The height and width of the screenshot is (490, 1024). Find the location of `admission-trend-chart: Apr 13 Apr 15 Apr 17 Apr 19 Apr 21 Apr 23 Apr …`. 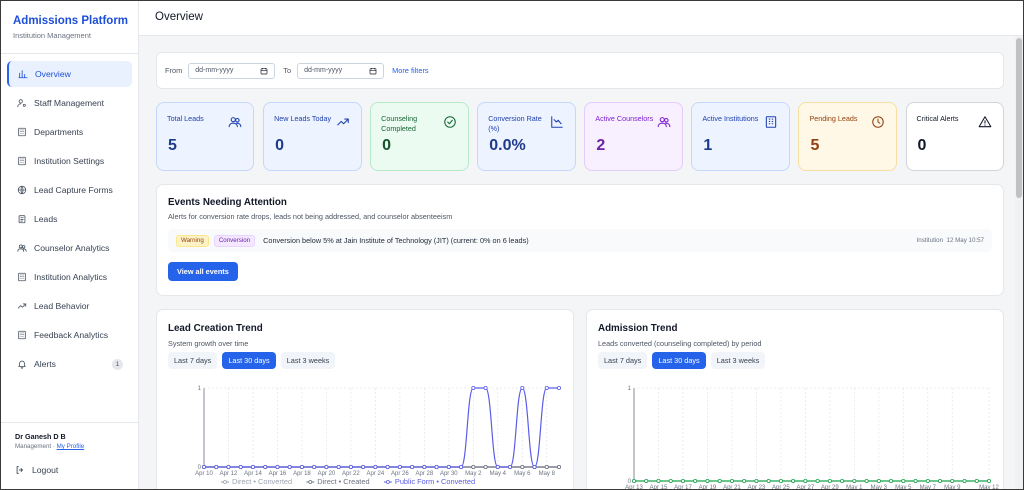

admission-trend-chart: Apr 13 Apr 15 Apr 17 Apr 19 Apr 21 Apr 23 Apr … is located at coordinates (812, 437).